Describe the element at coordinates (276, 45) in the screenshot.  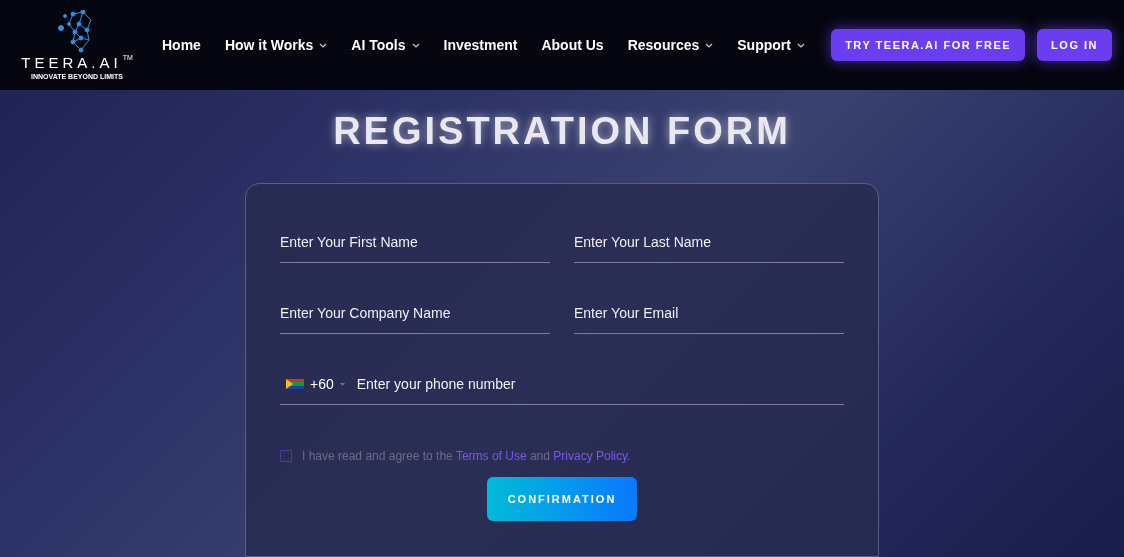
I see `nav-link: How it Works` at that location.